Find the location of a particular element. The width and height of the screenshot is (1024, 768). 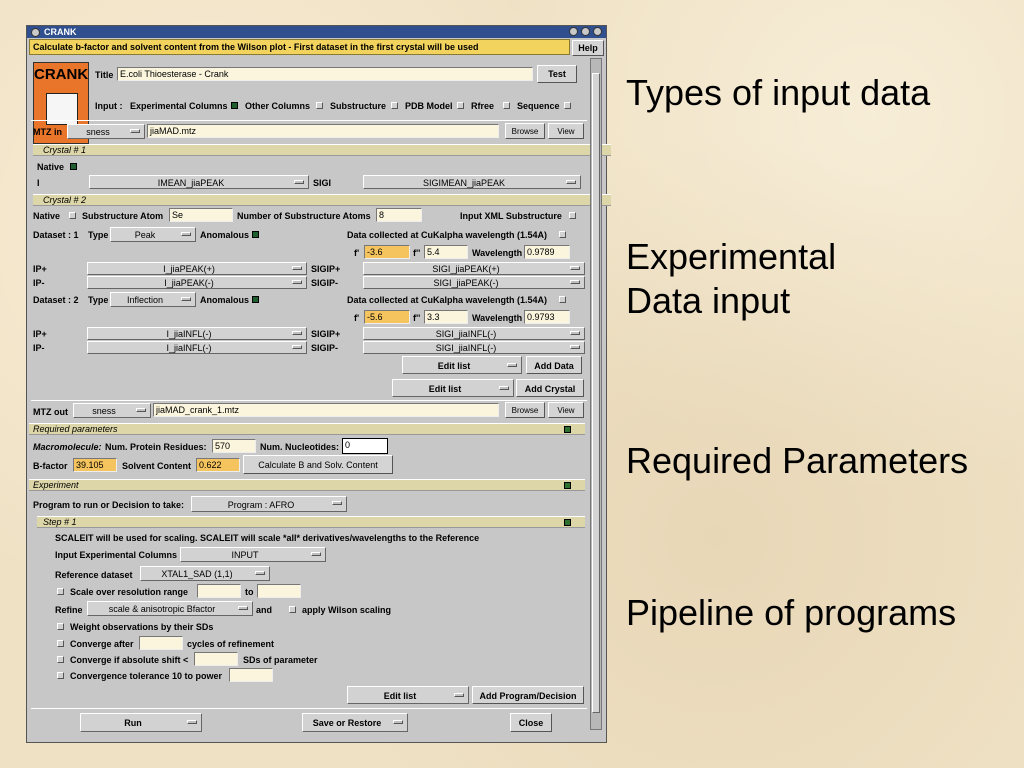

crystal-2-section: Crystal # 2 is located at coordinates (322, 200).